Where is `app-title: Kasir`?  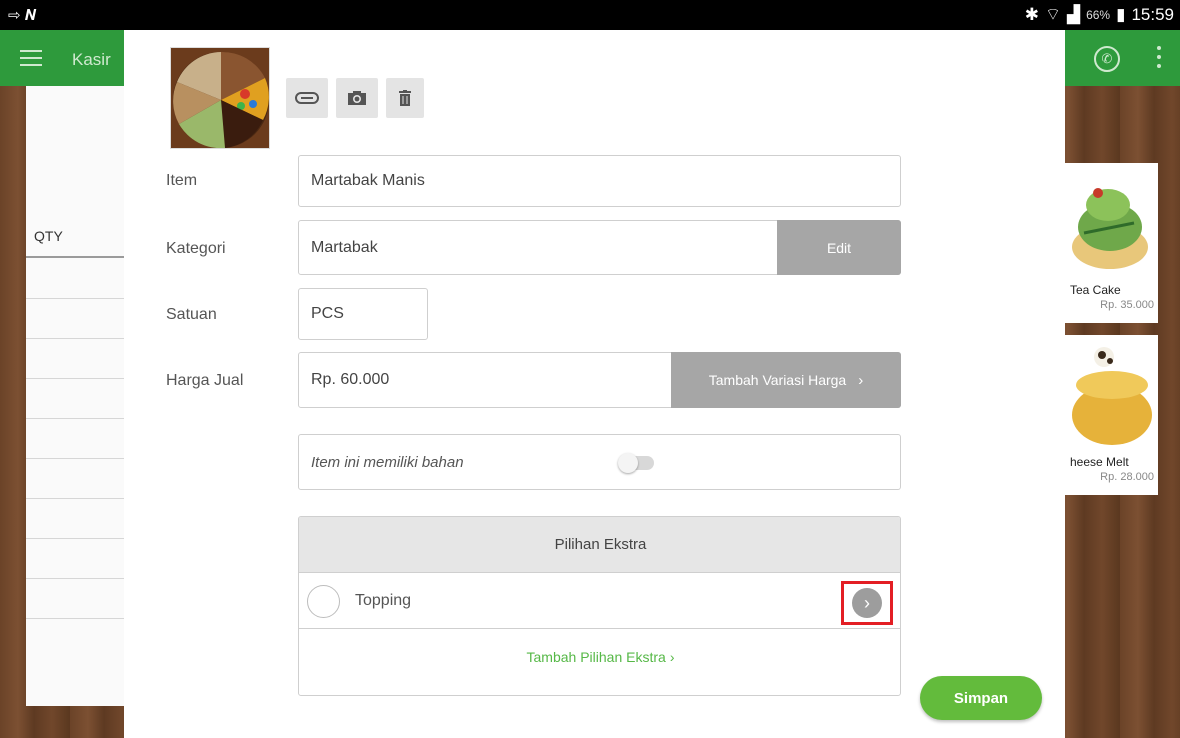 app-title: Kasir is located at coordinates (91, 59).